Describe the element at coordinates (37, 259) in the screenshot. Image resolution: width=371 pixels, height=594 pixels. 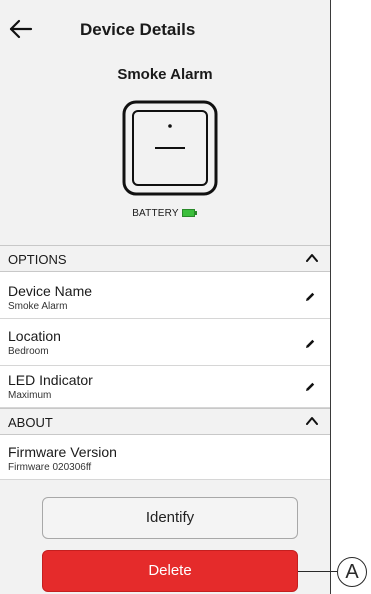
I see `section-label-options: OPTIONS` at that location.